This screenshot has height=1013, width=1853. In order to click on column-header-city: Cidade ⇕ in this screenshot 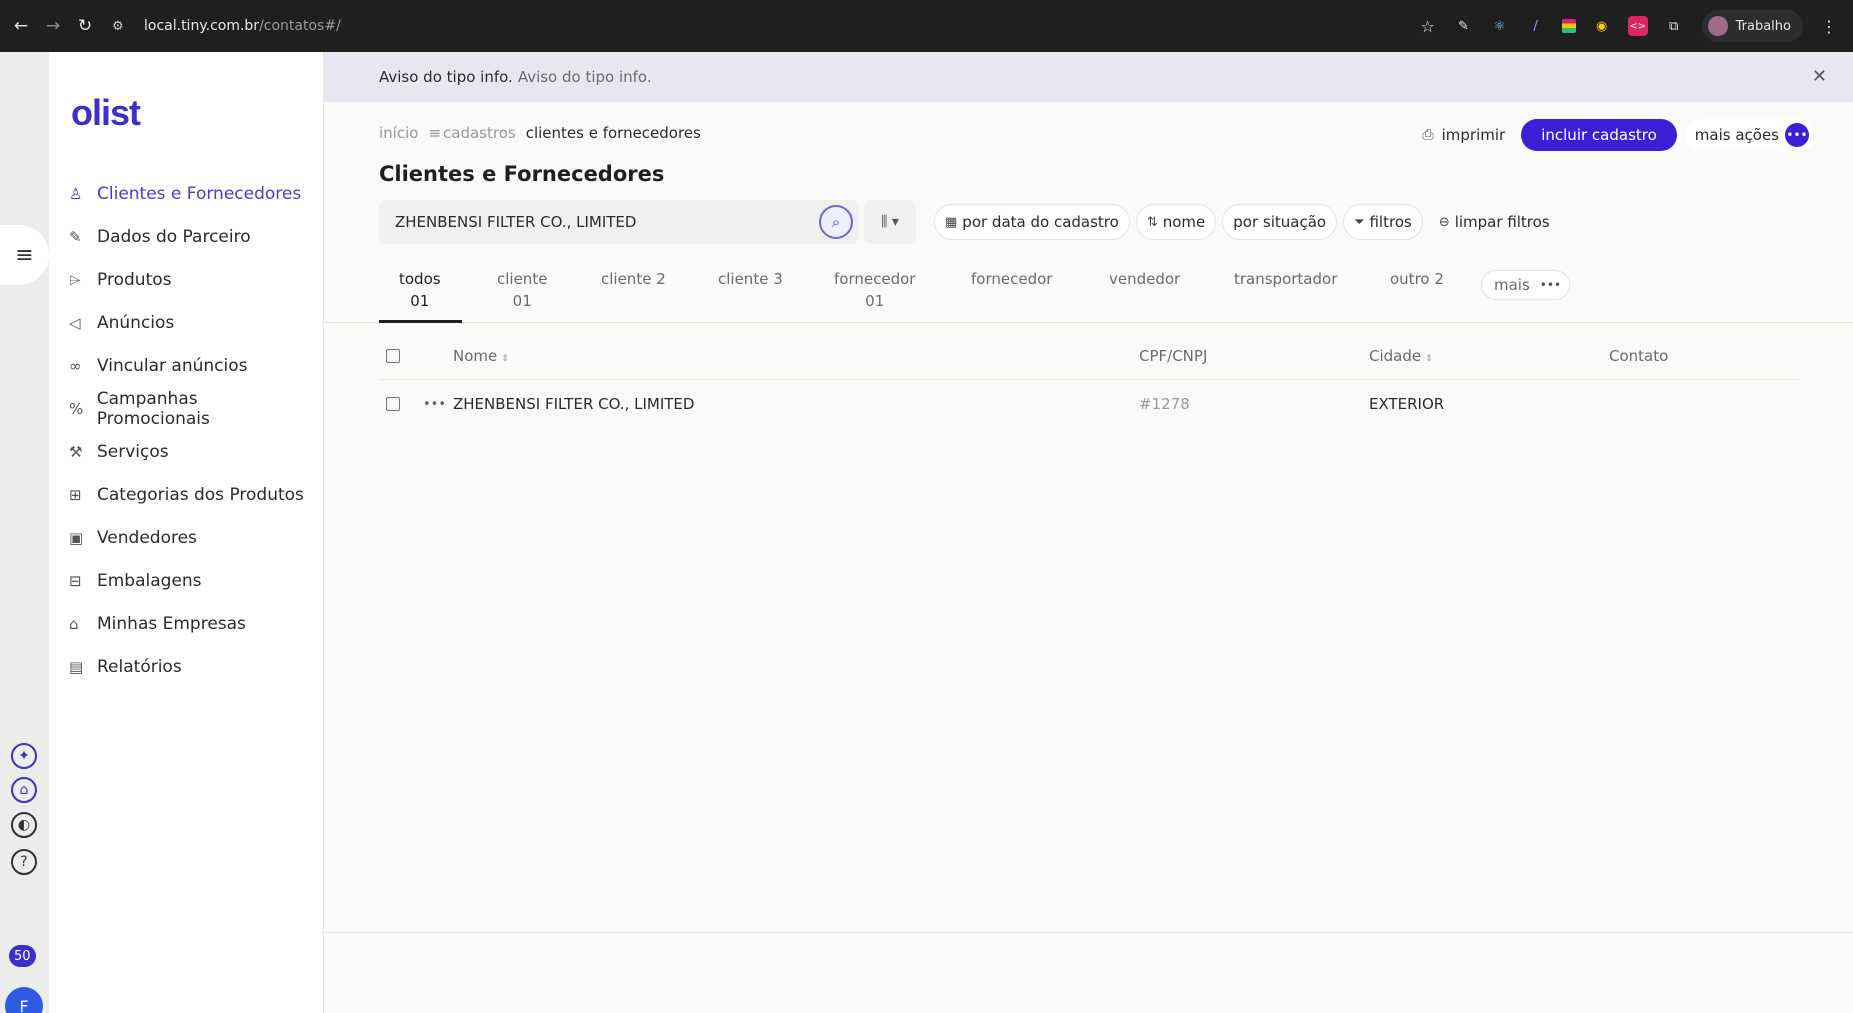, I will do `click(1489, 356)`.